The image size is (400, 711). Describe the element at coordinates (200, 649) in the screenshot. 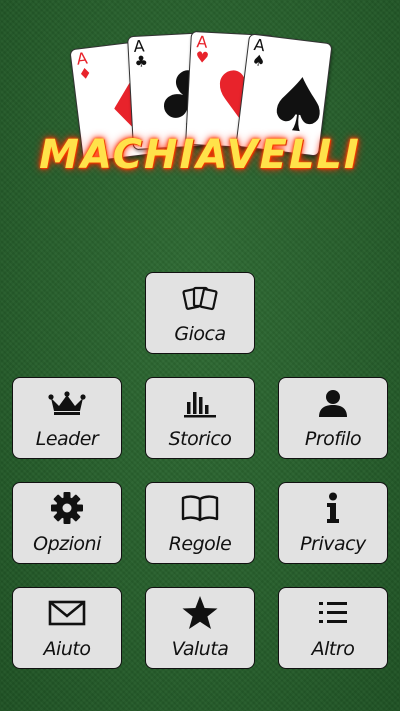

I see `rate-label: Valuta` at that location.